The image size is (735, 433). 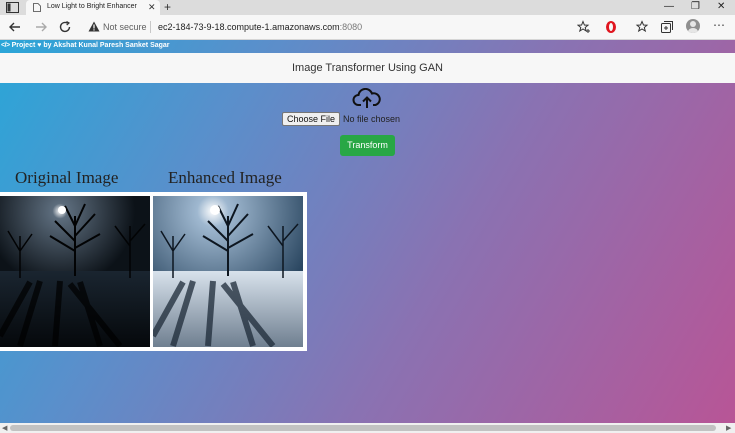 What do you see at coordinates (367, 98) in the screenshot?
I see `upload-cloud-icon` at bounding box center [367, 98].